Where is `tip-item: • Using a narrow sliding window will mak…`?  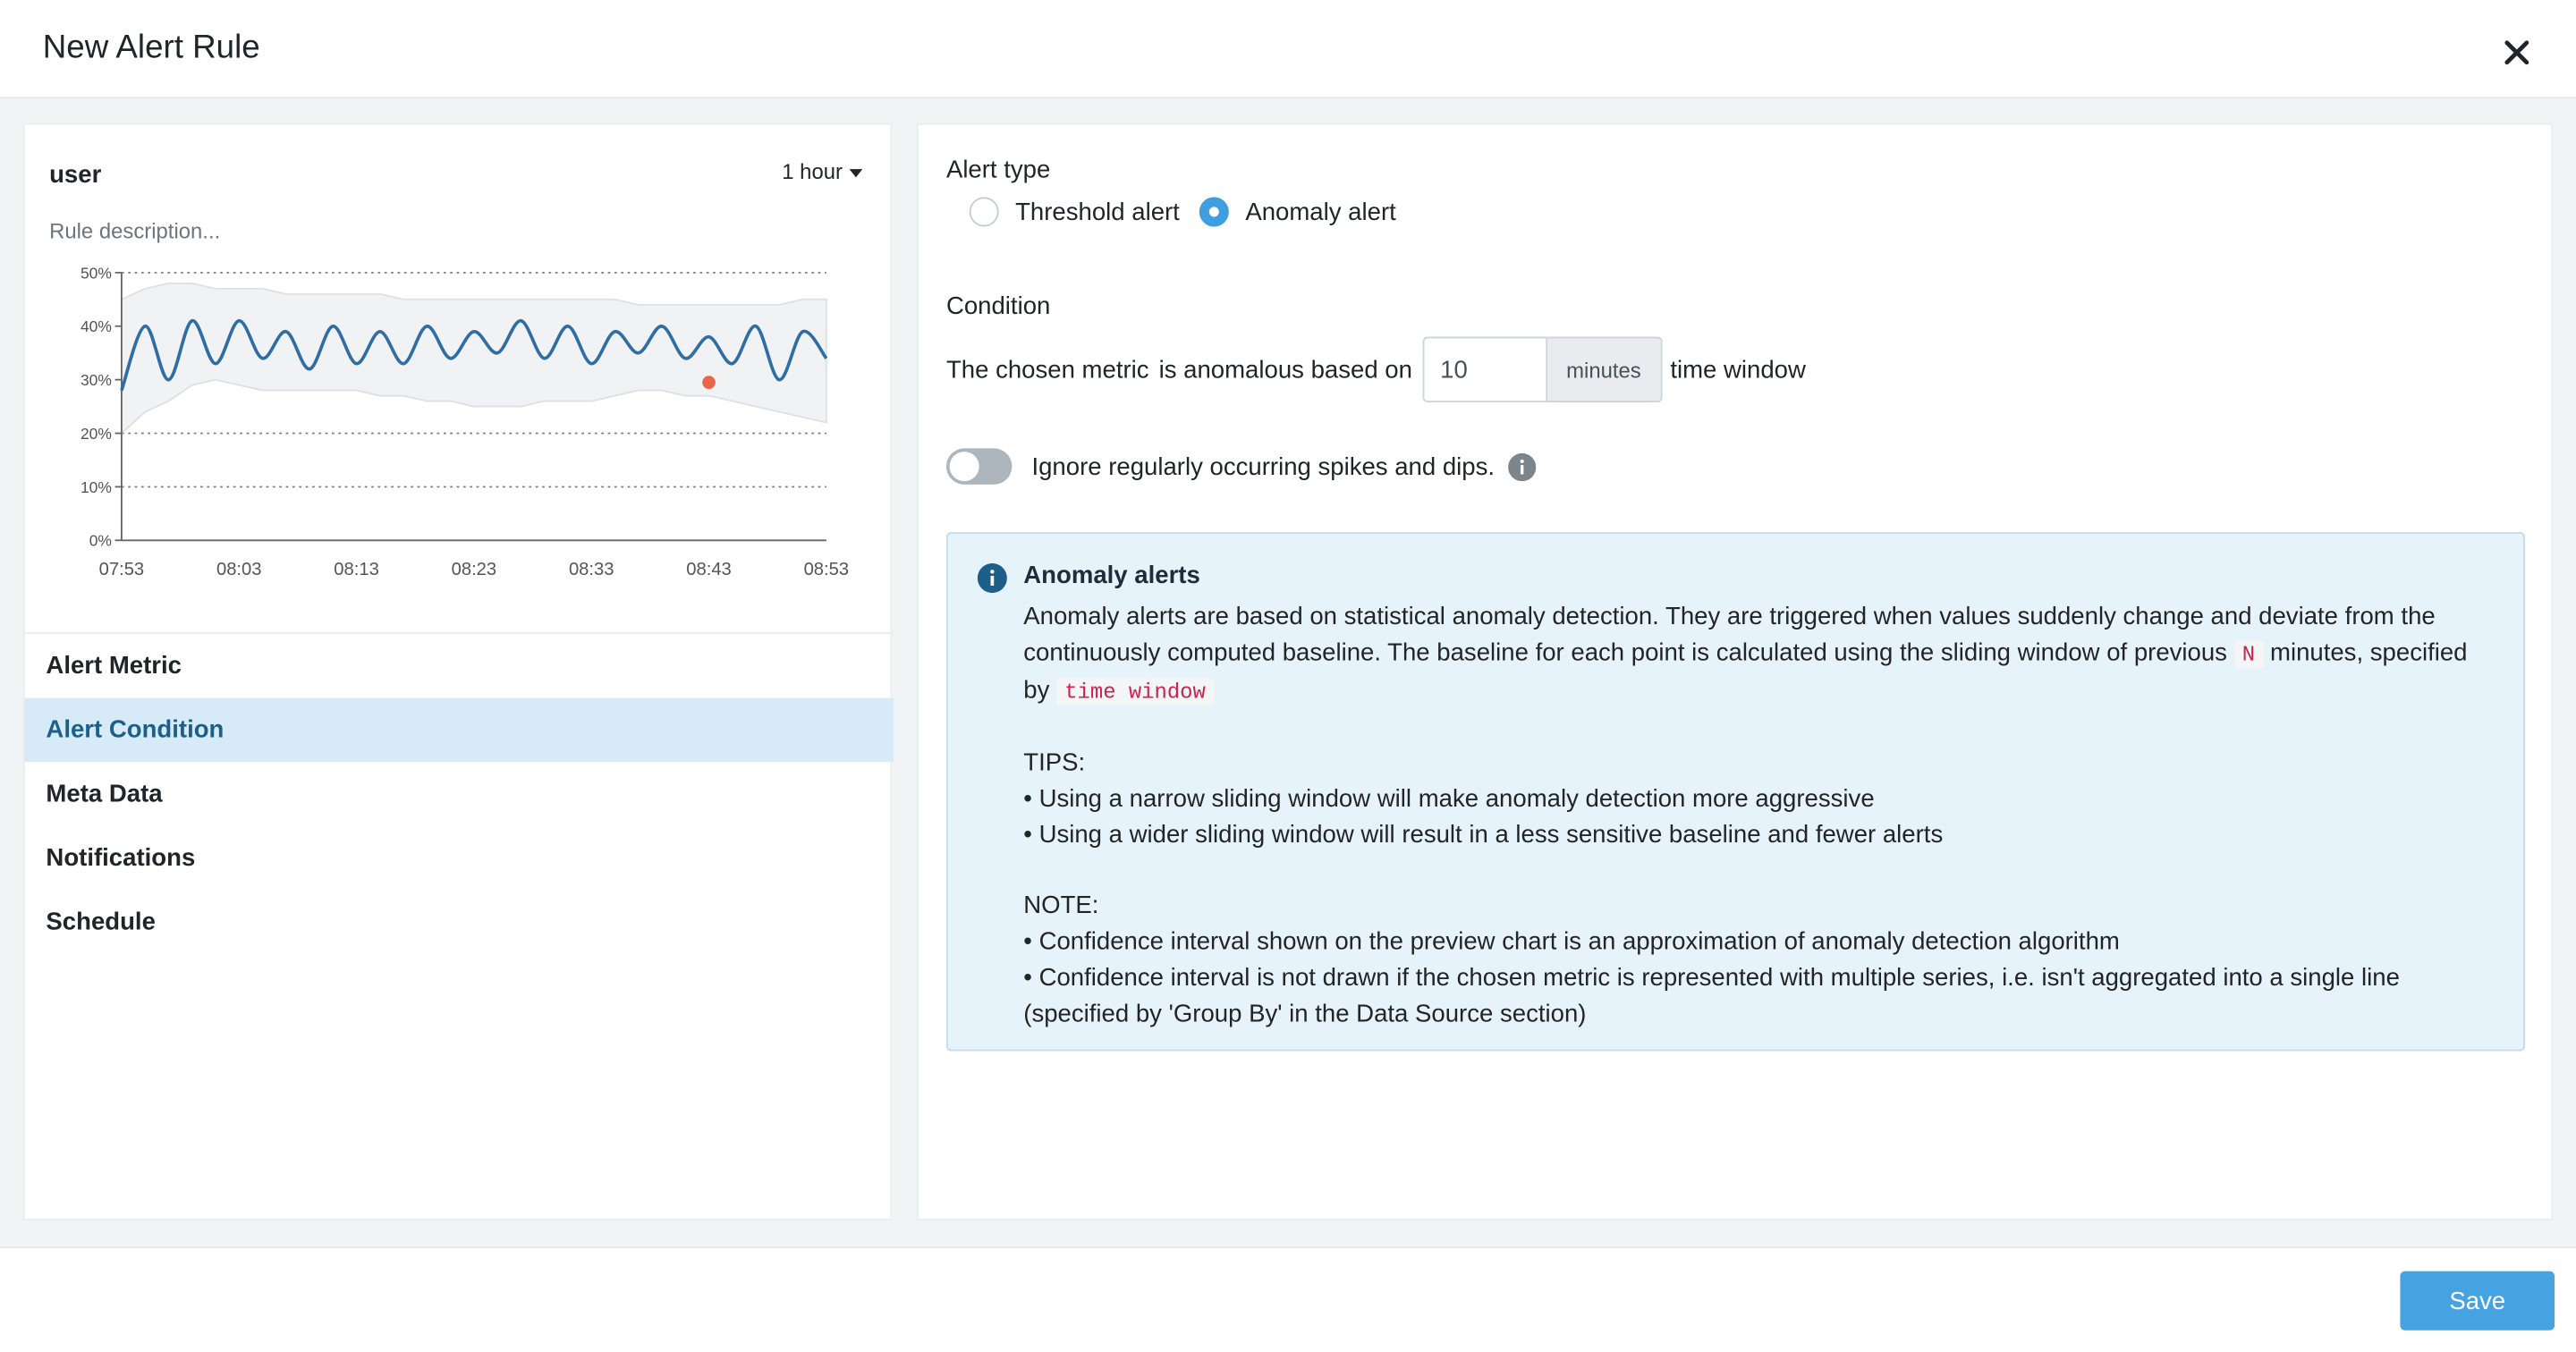 tip-item: • Using a narrow sliding window will mak… is located at coordinates (1449, 799).